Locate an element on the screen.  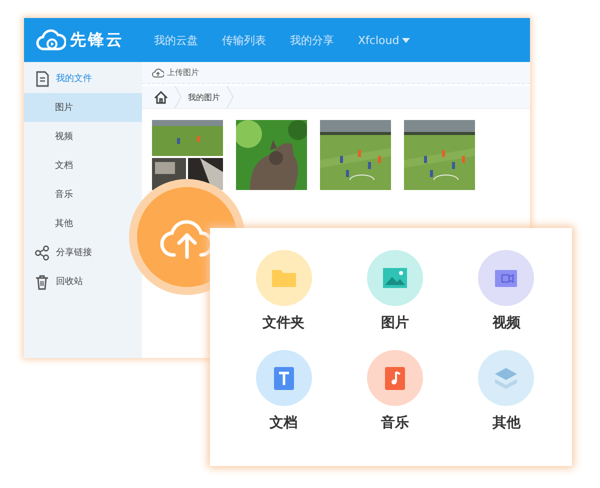
upload-option: 图片 is located at coordinates (395, 300).